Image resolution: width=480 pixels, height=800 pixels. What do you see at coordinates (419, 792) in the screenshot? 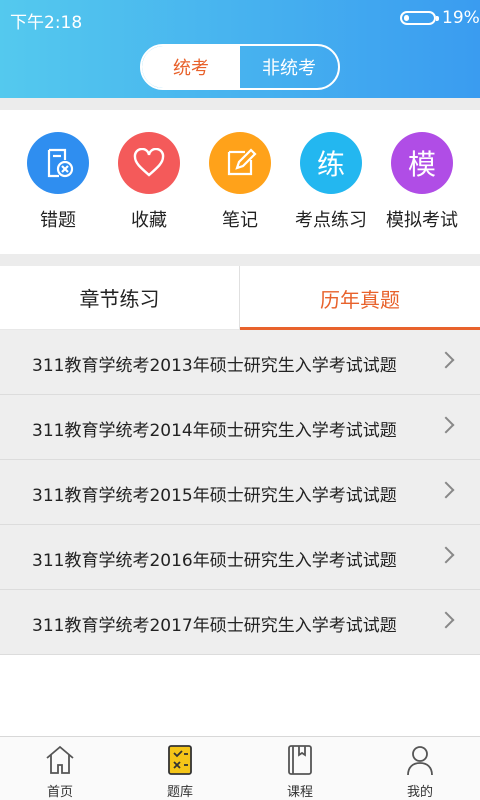
I see `nav-label: 我的` at bounding box center [419, 792].